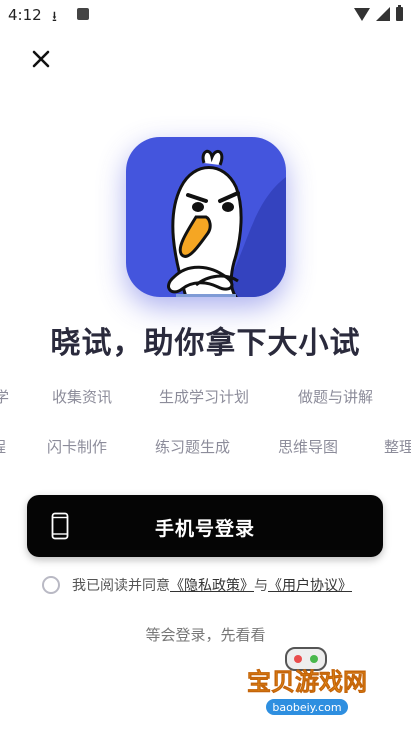 This screenshot has width=411, height=732. I want to click on feature-tag: 学, so click(5, 397).